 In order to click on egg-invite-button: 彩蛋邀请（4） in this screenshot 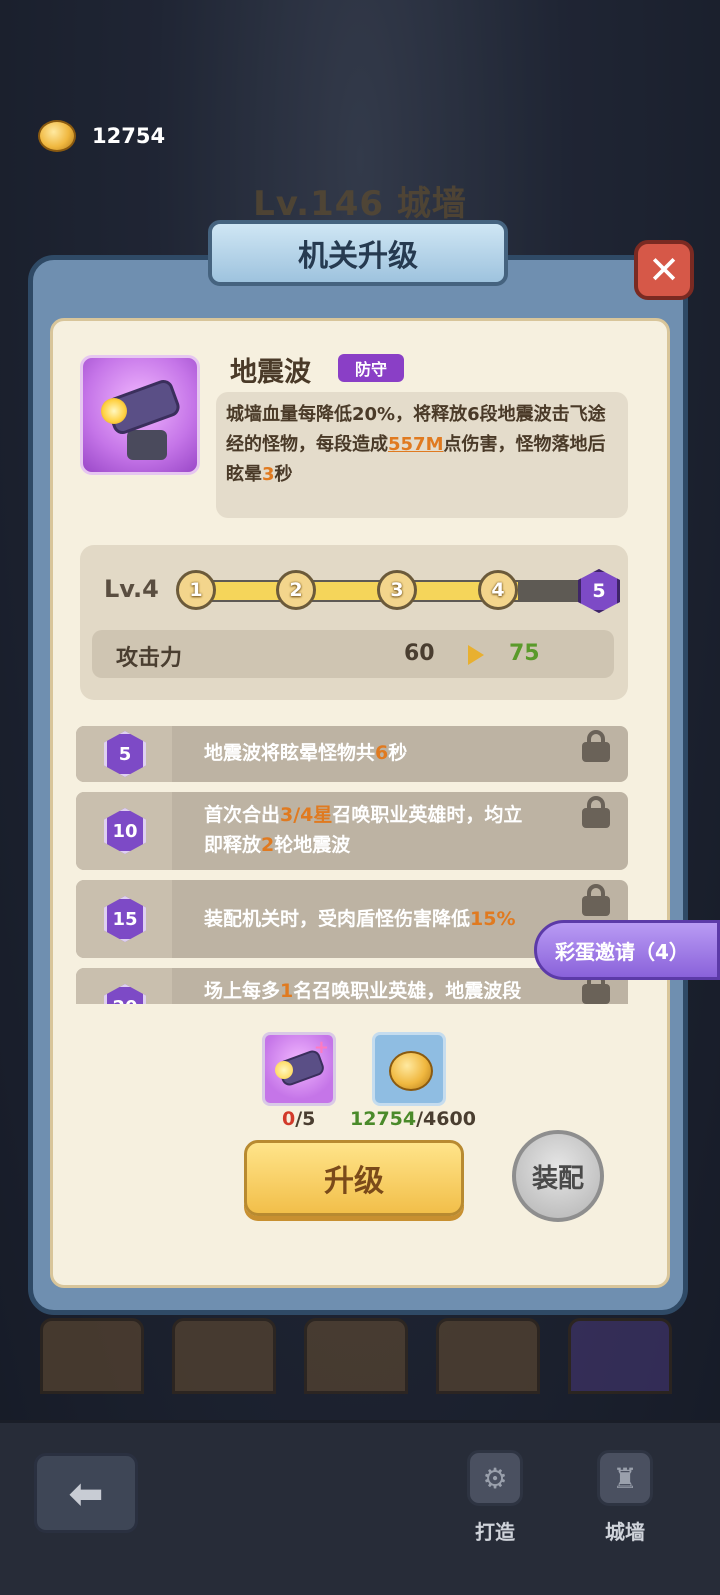, I will do `click(627, 950)`.